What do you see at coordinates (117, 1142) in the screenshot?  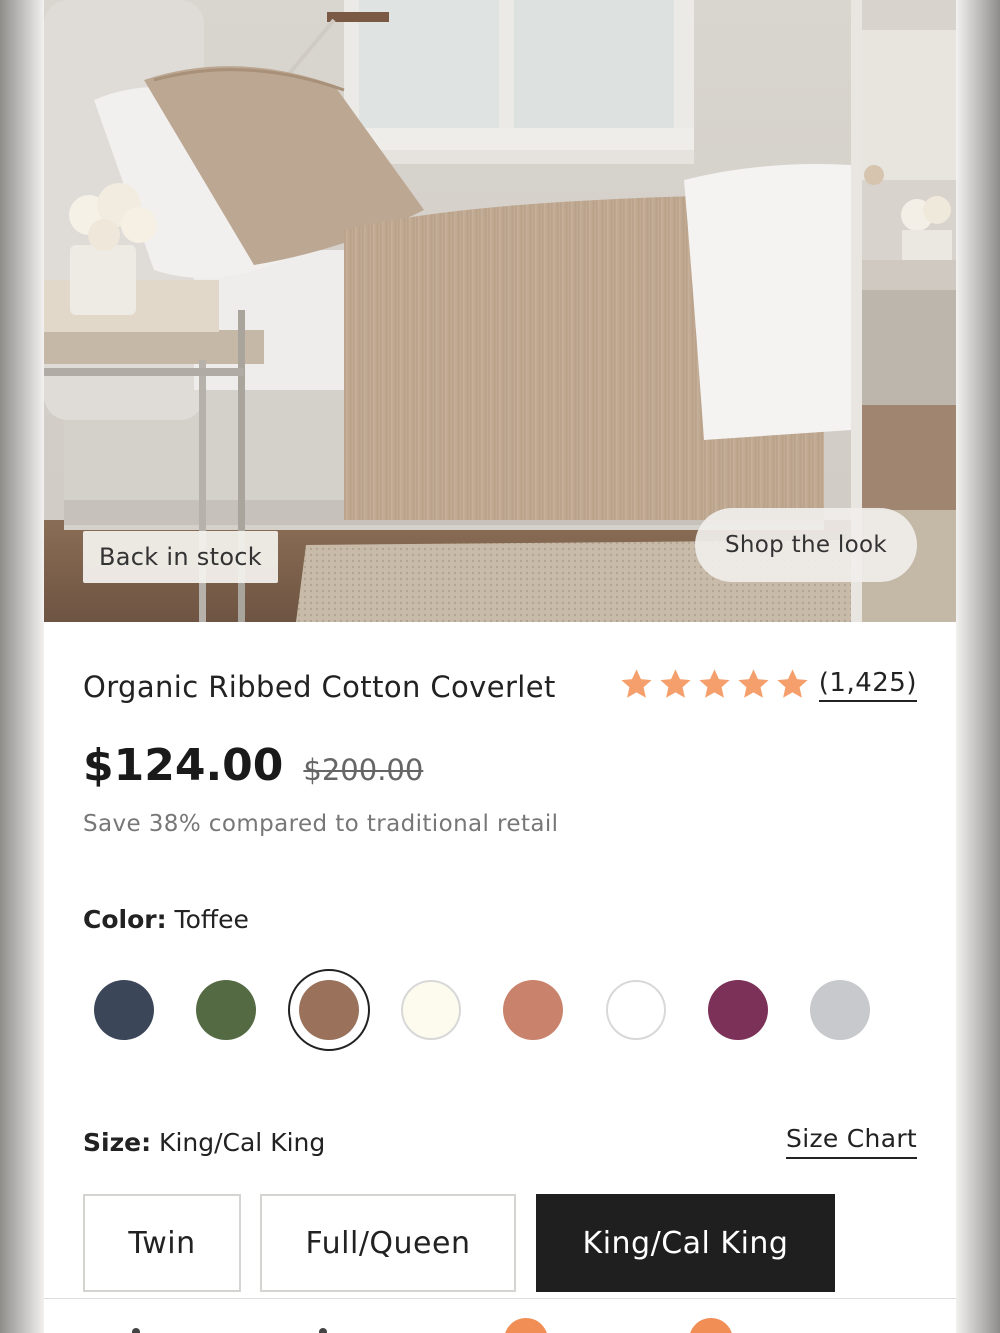 I see `size-label-key: Size:` at bounding box center [117, 1142].